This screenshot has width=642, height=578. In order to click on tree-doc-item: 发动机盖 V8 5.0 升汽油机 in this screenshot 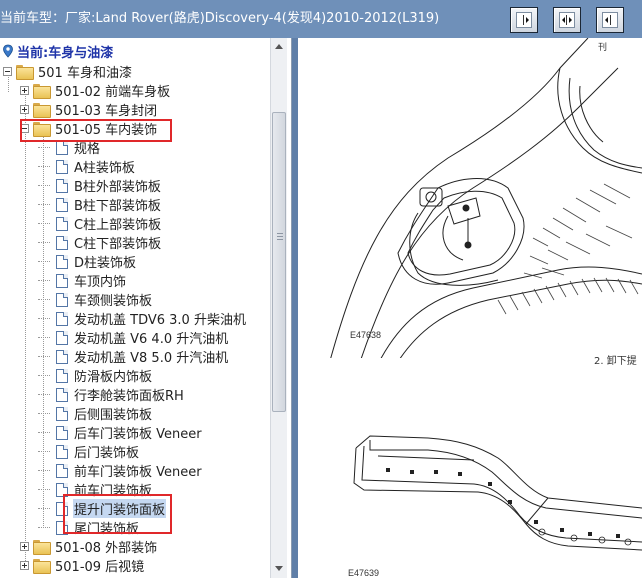, I will do `click(133, 356)`.